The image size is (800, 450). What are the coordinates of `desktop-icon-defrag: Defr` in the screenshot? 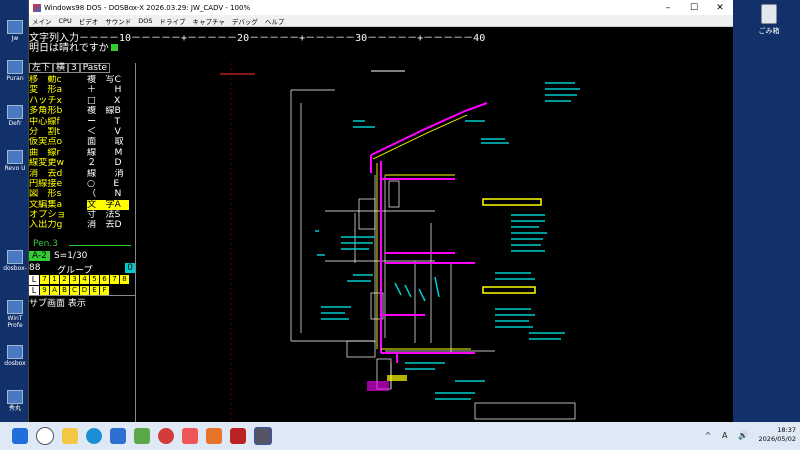 It's located at (15, 116).